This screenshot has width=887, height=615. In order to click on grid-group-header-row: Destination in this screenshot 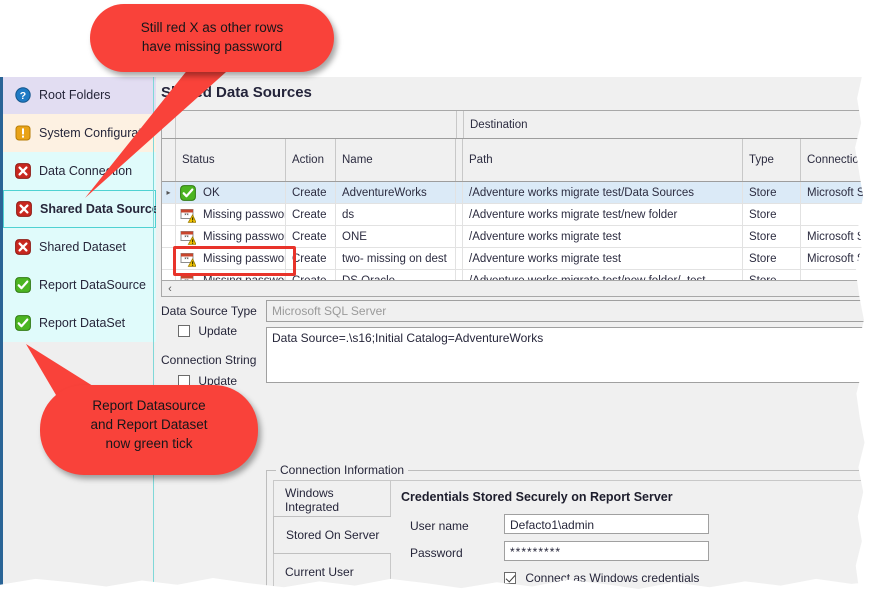, I will do `click(517, 125)`.